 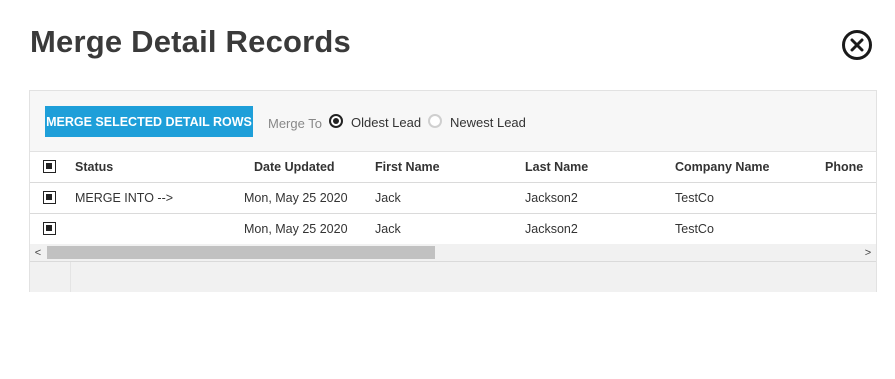 What do you see at coordinates (94, 167) in the screenshot?
I see `column-header-status: Status` at bounding box center [94, 167].